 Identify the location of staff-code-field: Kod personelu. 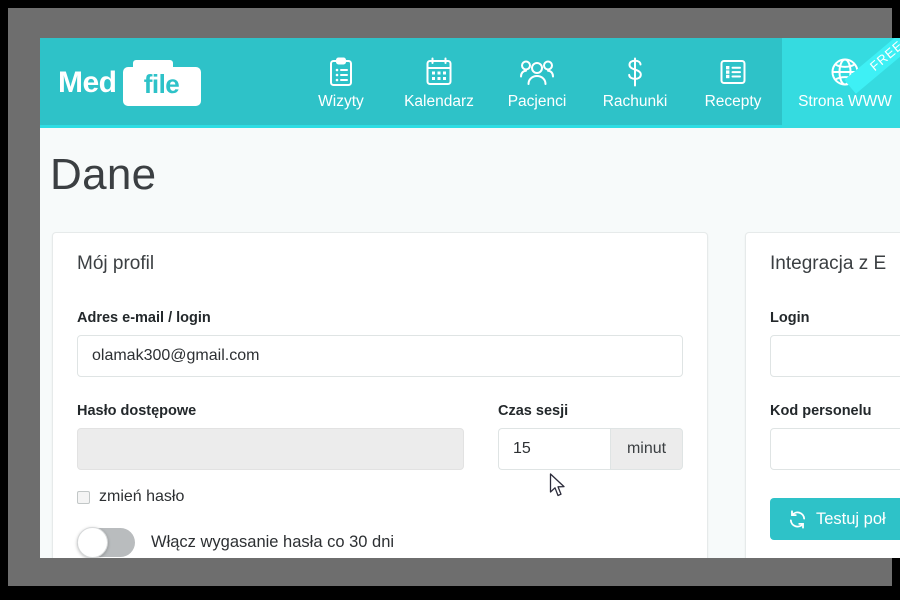
(835, 436).